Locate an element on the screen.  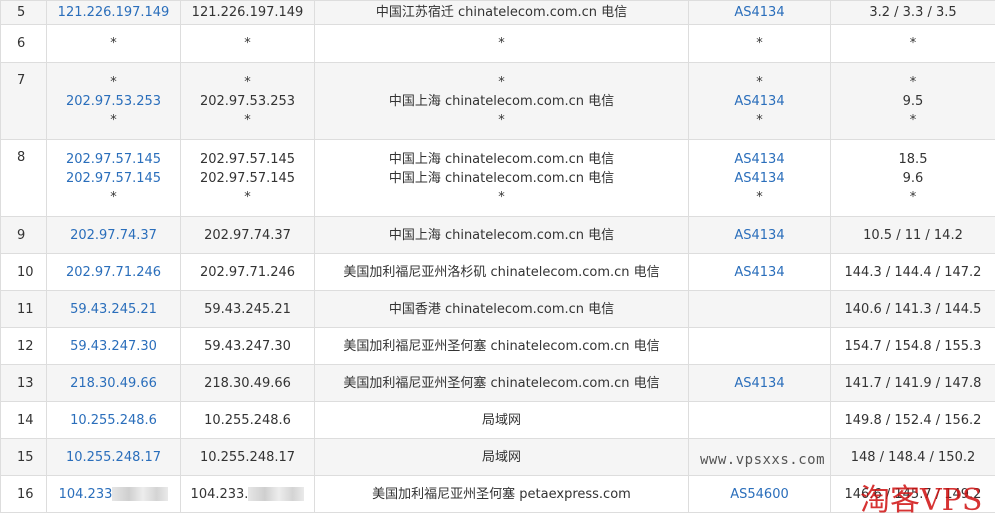
locs-column-cell: 局域网 is located at coordinates (501, 457).